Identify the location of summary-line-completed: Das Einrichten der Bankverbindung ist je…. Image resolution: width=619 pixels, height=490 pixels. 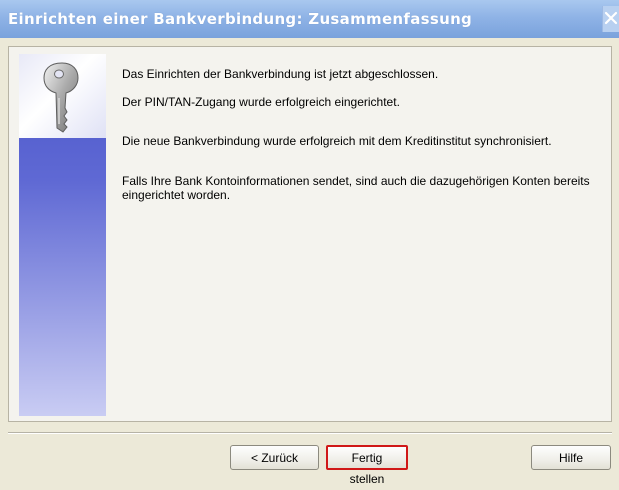
(280, 74).